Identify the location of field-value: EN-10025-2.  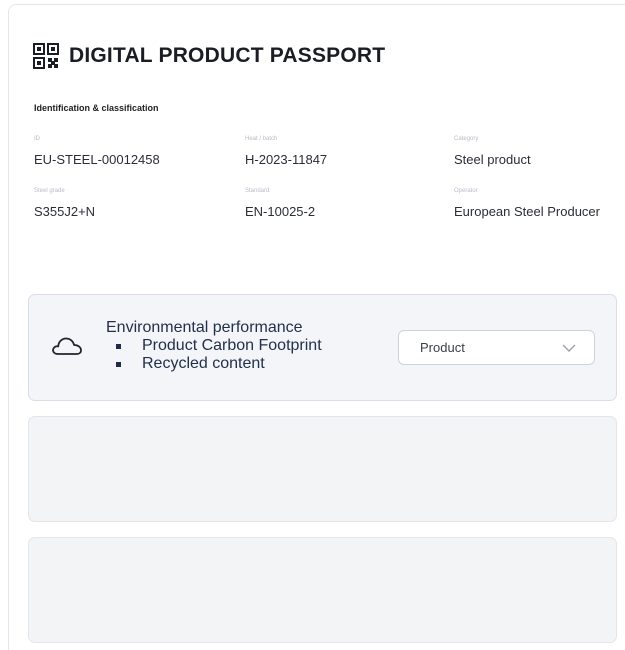
(280, 211).